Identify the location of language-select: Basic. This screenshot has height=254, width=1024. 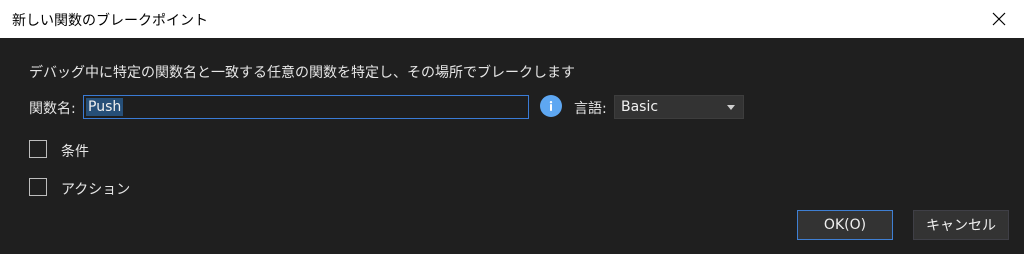
(679, 107).